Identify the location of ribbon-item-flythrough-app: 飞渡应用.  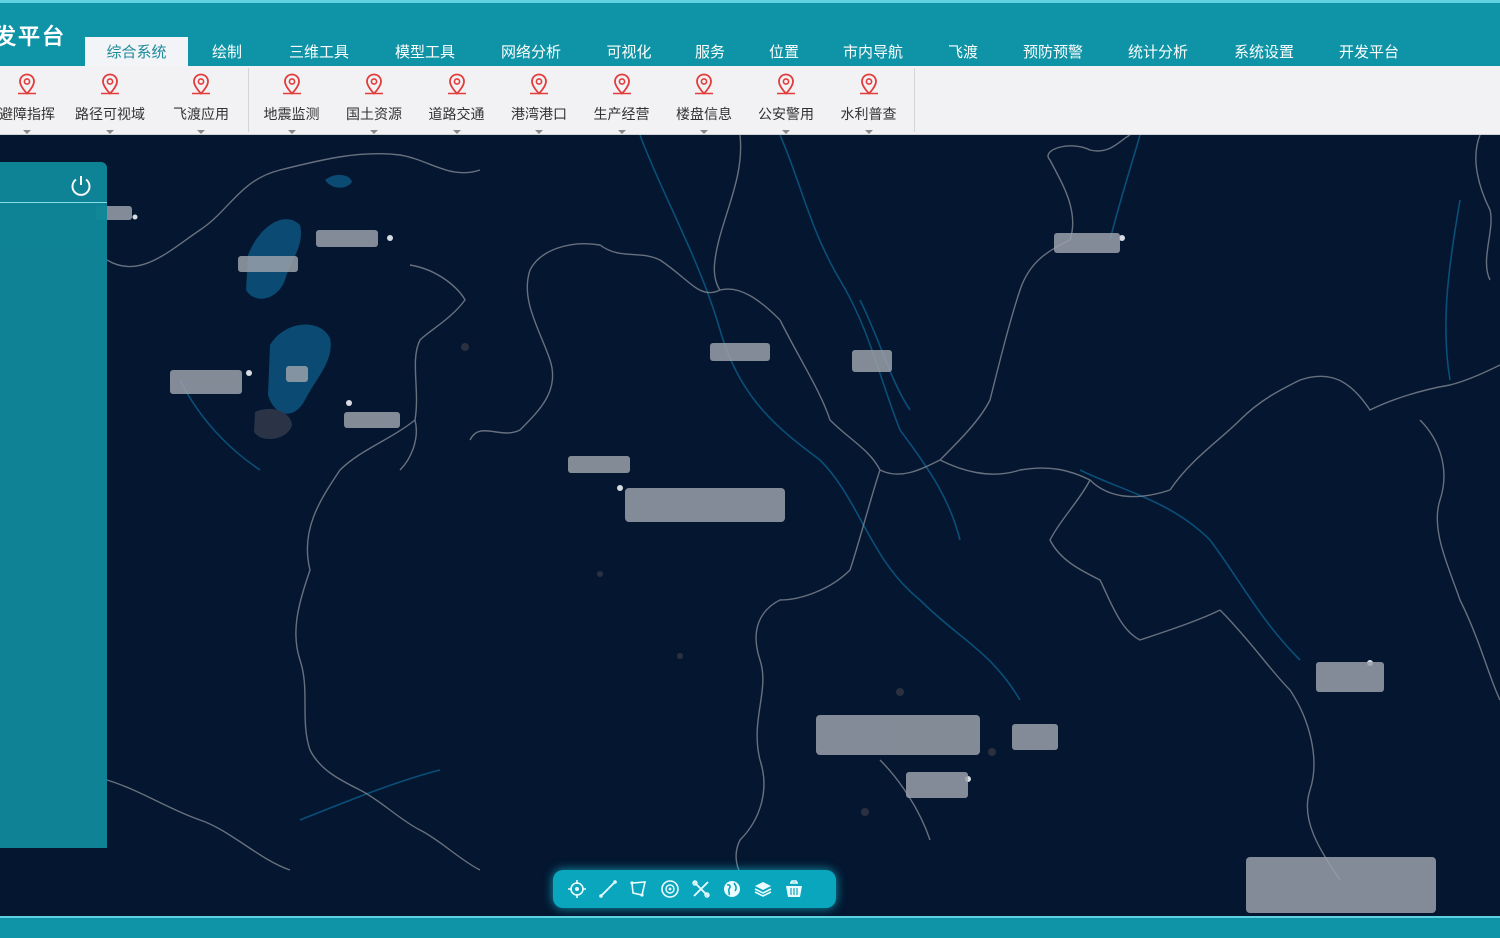
(201, 100).